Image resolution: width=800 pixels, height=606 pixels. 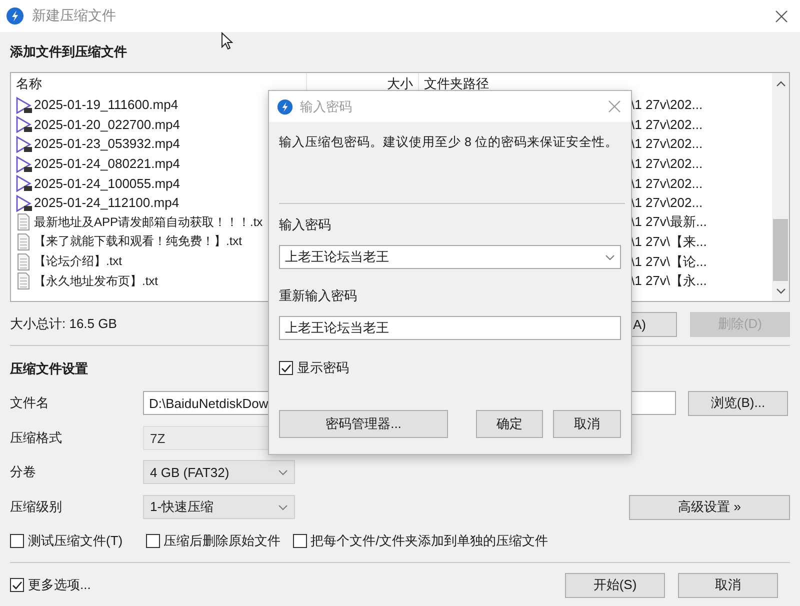 What do you see at coordinates (158, 438) in the screenshot?
I see `dropdown-value: 7Z` at bounding box center [158, 438].